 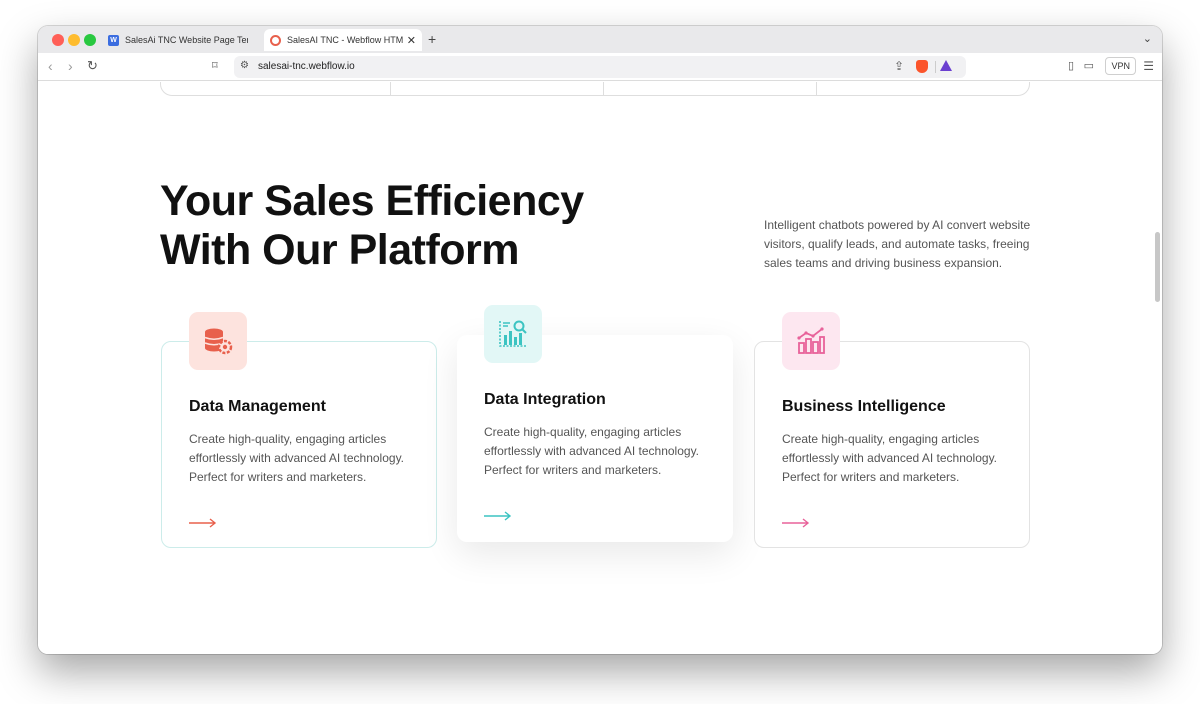 What do you see at coordinates (899, 66) in the screenshot?
I see `share-icon: ⇪` at bounding box center [899, 66].